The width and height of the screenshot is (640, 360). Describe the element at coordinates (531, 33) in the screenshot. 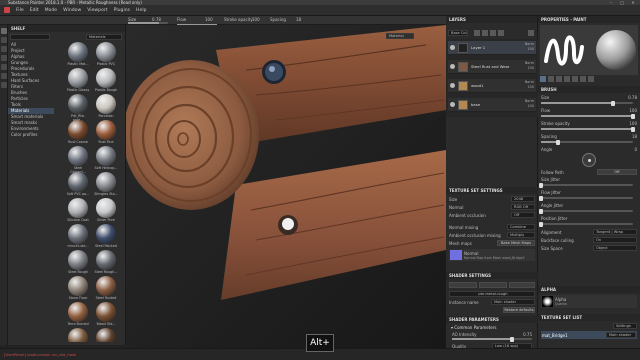

I see `delete-layer-icon` at that location.